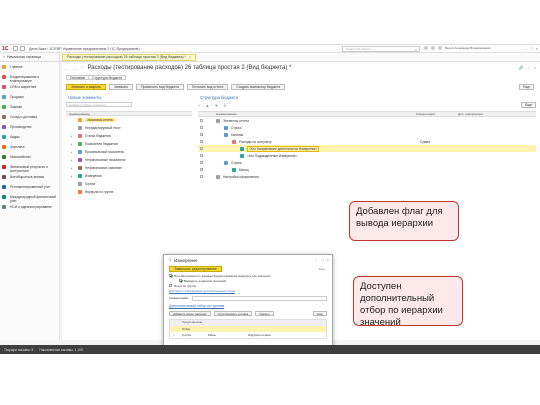  What do you see at coordinates (29, 149) in the screenshot?
I see `sidebar-item: Зарплата` at bounding box center [29, 149].